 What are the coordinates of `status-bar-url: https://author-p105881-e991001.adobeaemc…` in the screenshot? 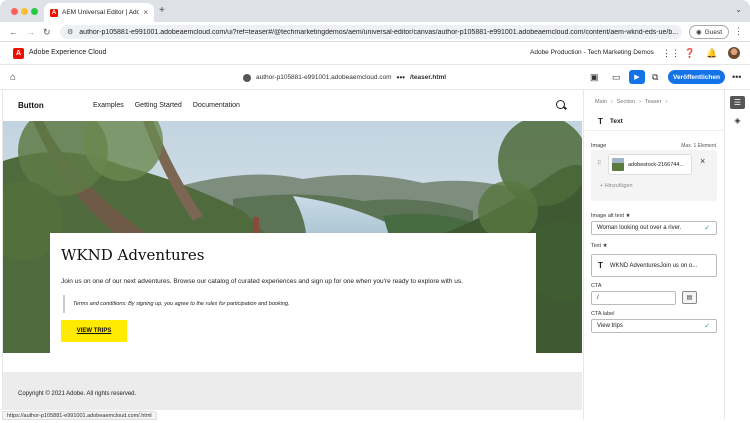 It's located at (79, 415).